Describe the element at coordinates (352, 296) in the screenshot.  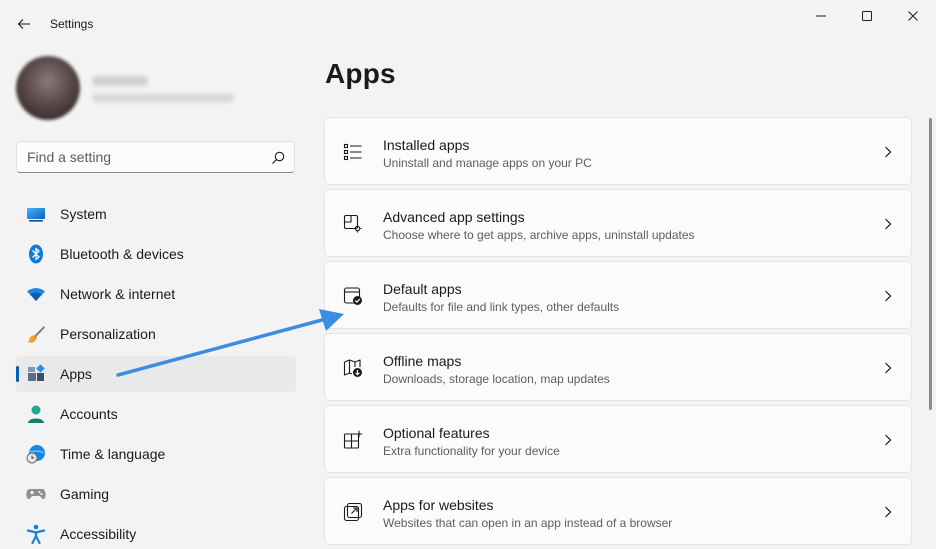
I see `default-apps-icon` at that location.